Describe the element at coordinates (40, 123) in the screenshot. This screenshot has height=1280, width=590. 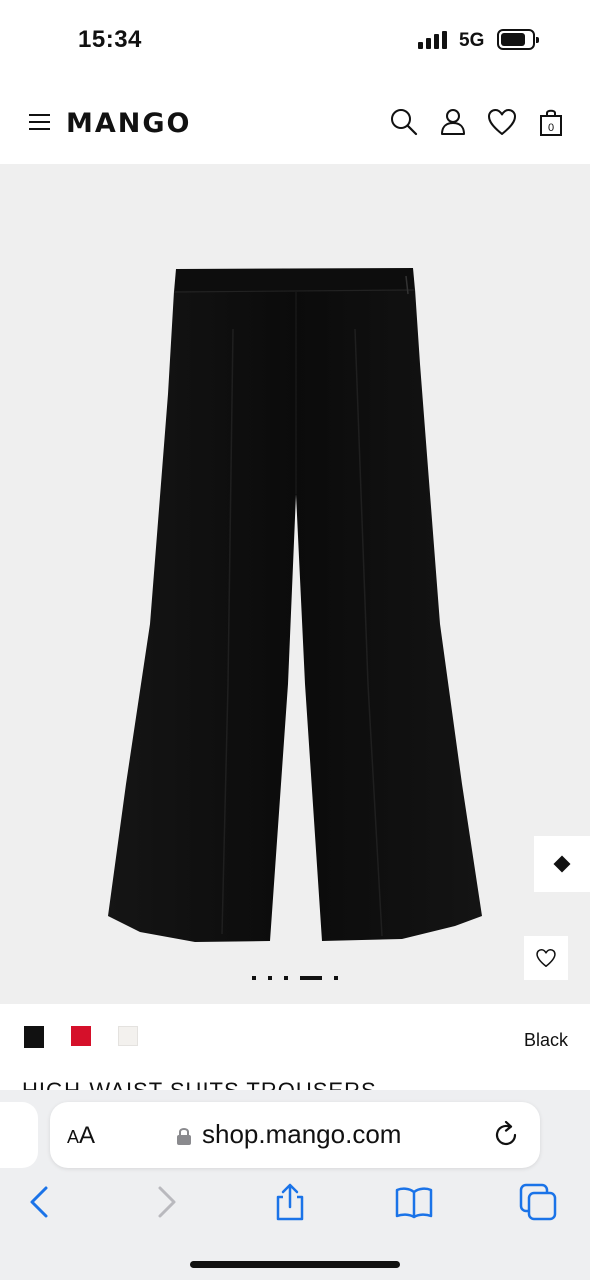
I see `hamburger-menu-icon` at that location.